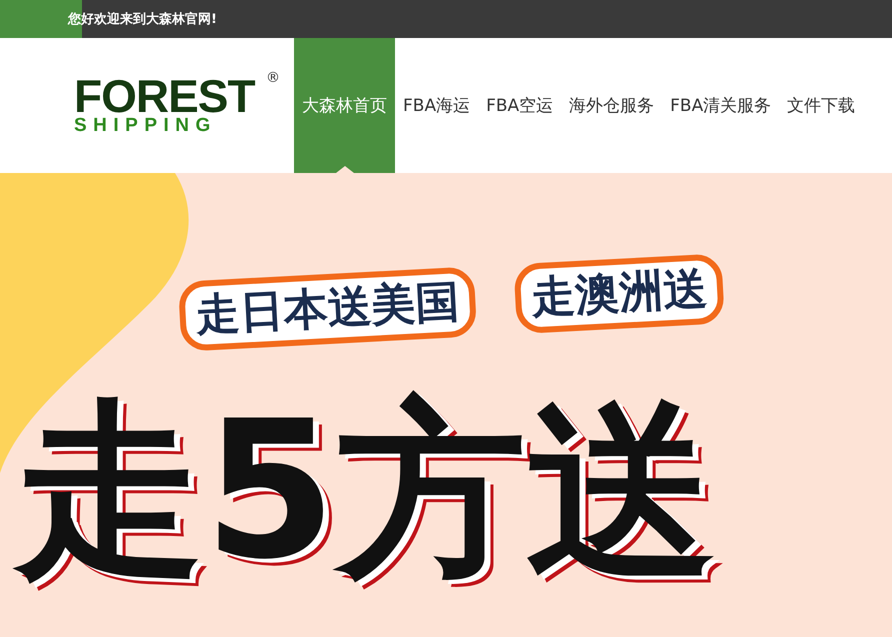 The width and height of the screenshot is (892, 637). What do you see at coordinates (142, 19) in the screenshot?
I see `welcome-text: 您好欢迎来到大森林官网!` at bounding box center [142, 19].